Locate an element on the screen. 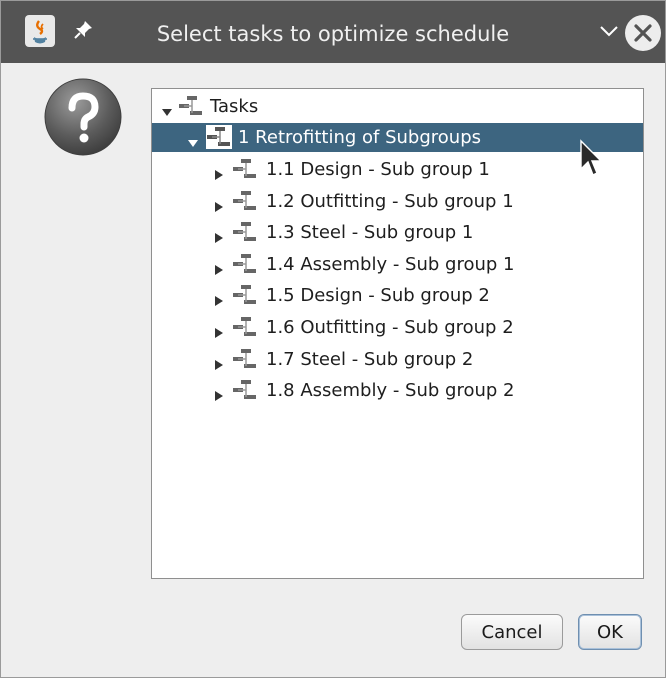 The height and width of the screenshot is (678, 666). tree-node-item: 1.5 Design - Sub group 2 is located at coordinates (397, 295).